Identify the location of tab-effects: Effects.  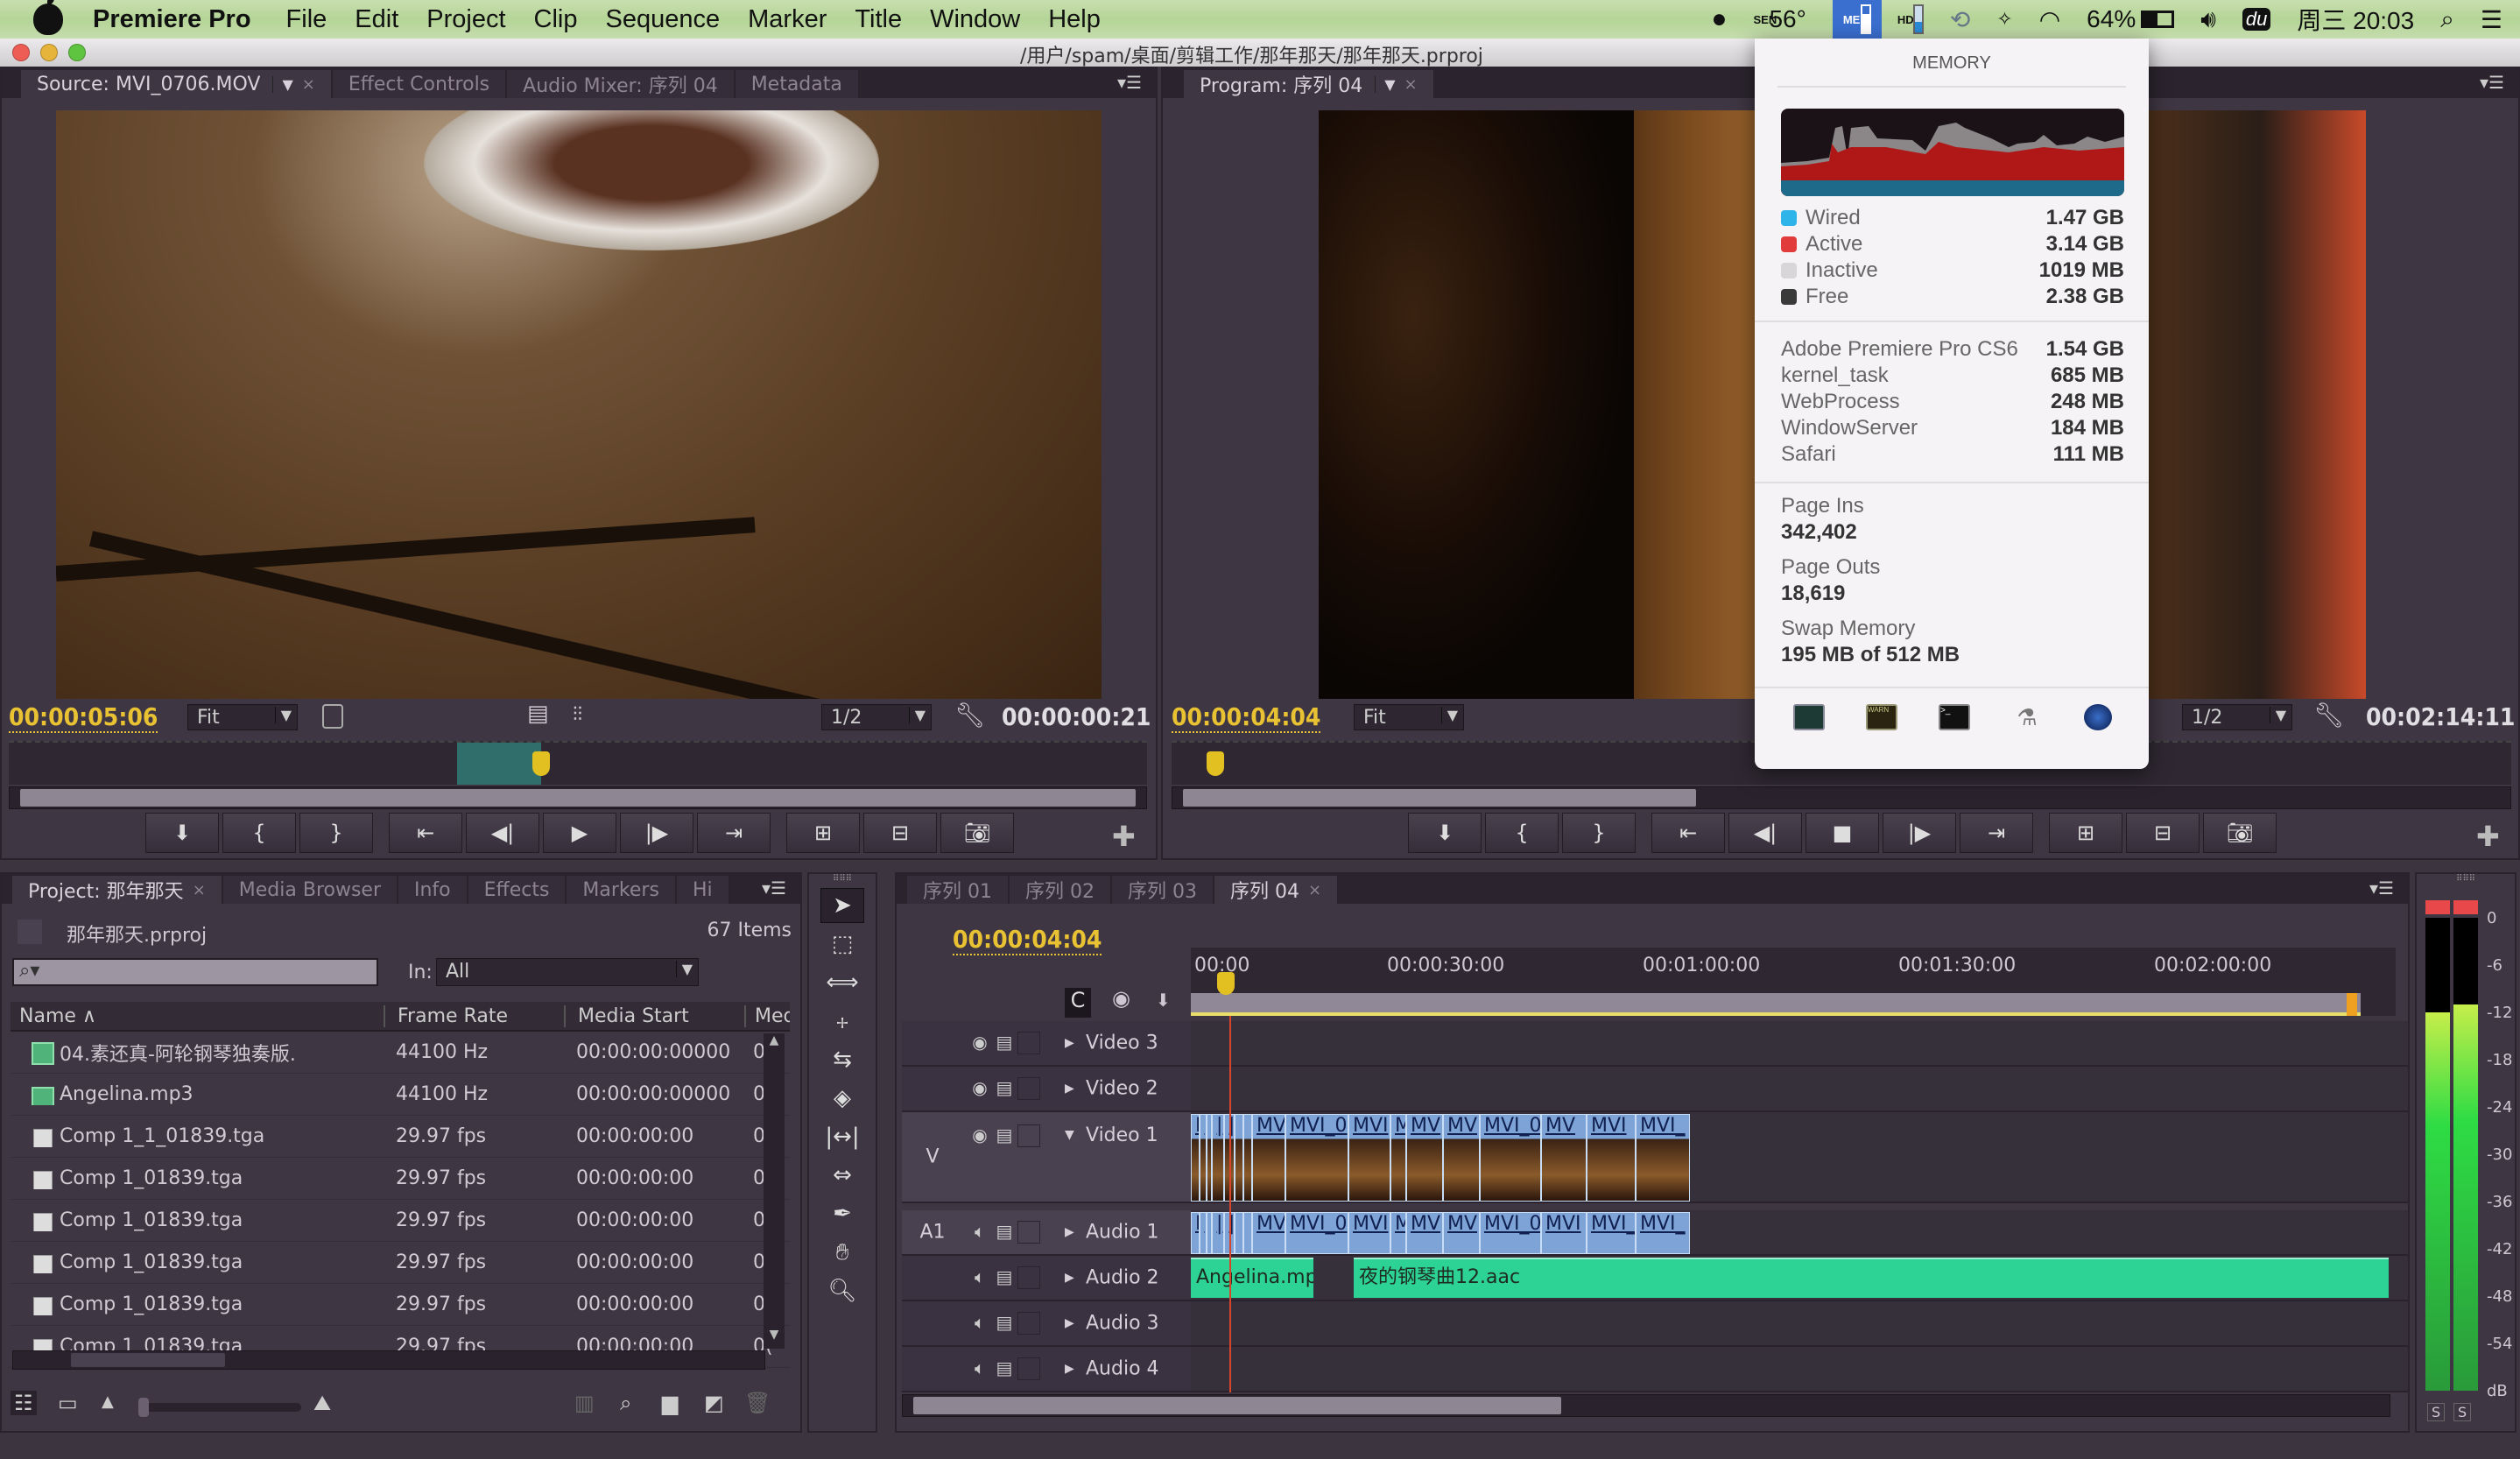
(517, 890).